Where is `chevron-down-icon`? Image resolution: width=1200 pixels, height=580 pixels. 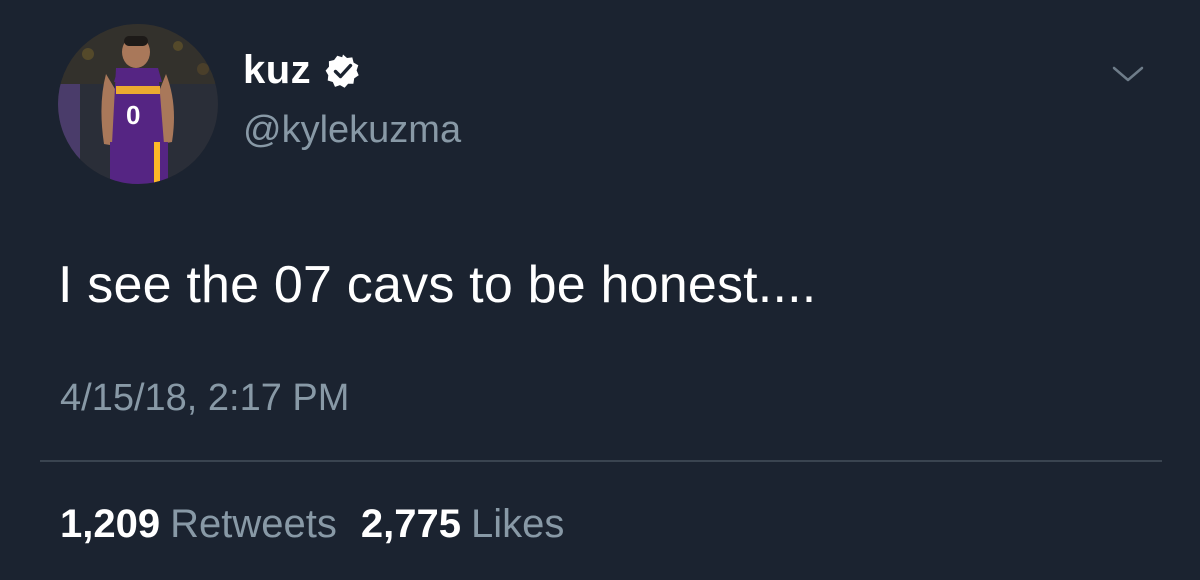 chevron-down-icon is located at coordinates (1128, 74).